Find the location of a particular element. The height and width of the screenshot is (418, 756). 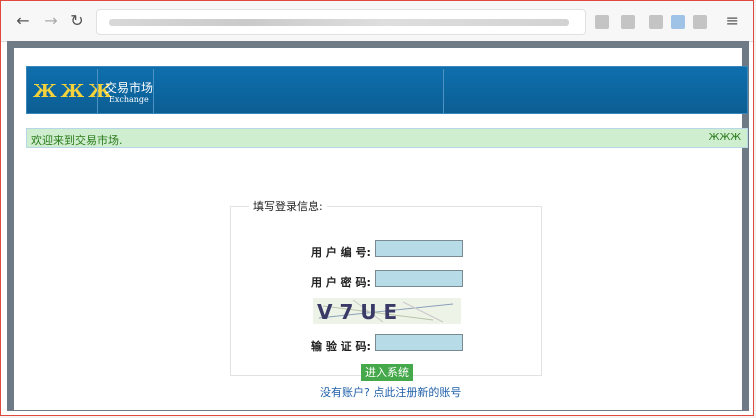

menu-icon: ≡ is located at coordinates (732, 20).